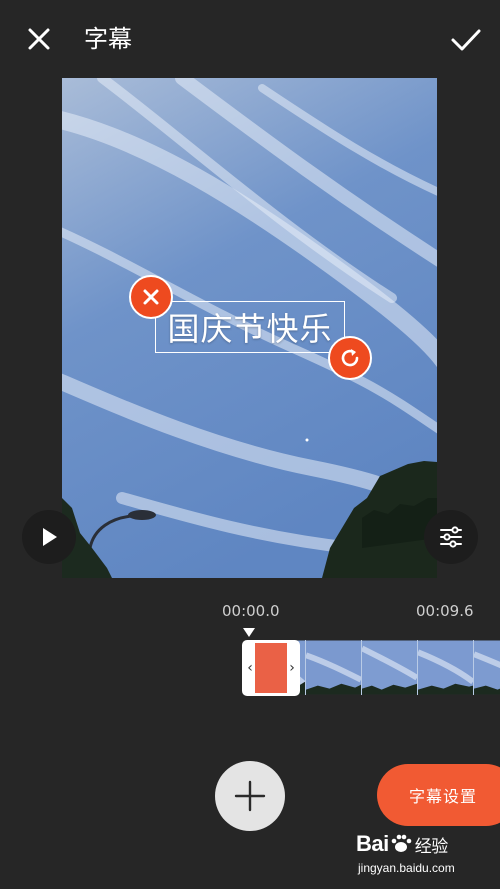 This screenshot has width=500, height=889. I want to click on end-time: 00:09.6, so click(445, 611).